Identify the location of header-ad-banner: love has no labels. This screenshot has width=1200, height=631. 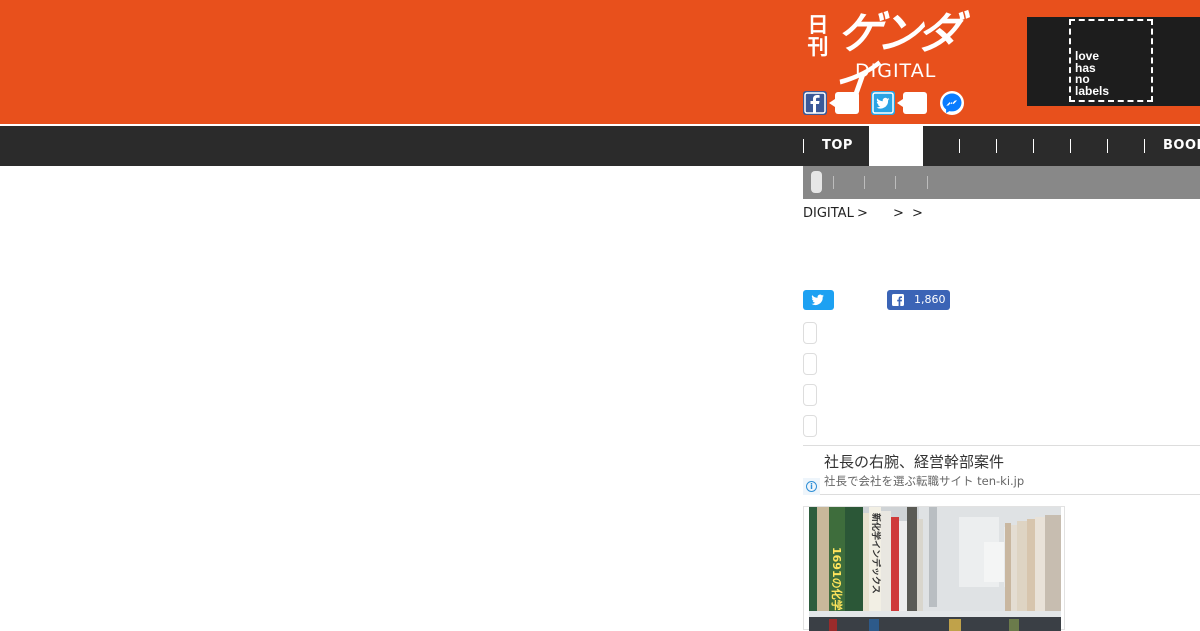
(1113, 61).